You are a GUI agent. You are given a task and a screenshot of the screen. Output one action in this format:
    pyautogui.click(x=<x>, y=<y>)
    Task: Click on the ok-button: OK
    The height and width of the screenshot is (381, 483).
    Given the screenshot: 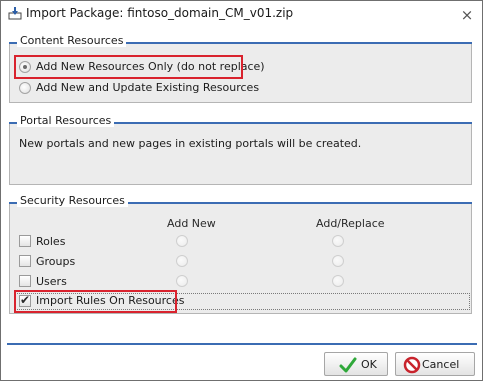 What is the action you would take?
    pyautogui.click(x=356, y=364)
    